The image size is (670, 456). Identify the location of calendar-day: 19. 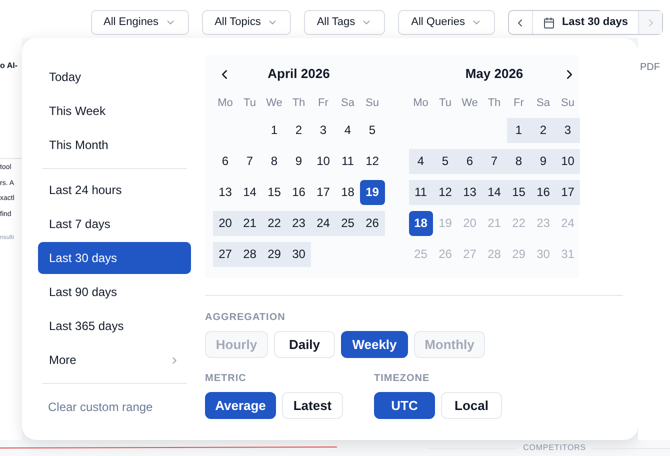
(372, 192).